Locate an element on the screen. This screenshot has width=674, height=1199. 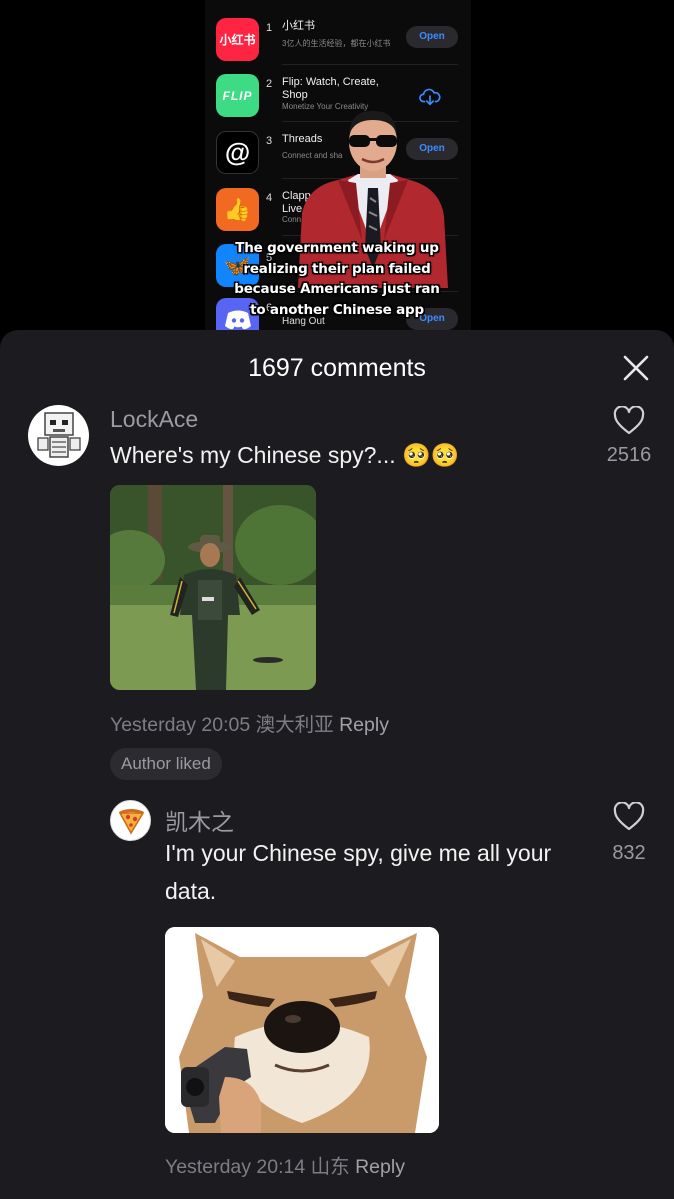
xiaohongshu-icon: 小红书 is located at coordinates (237, 39).